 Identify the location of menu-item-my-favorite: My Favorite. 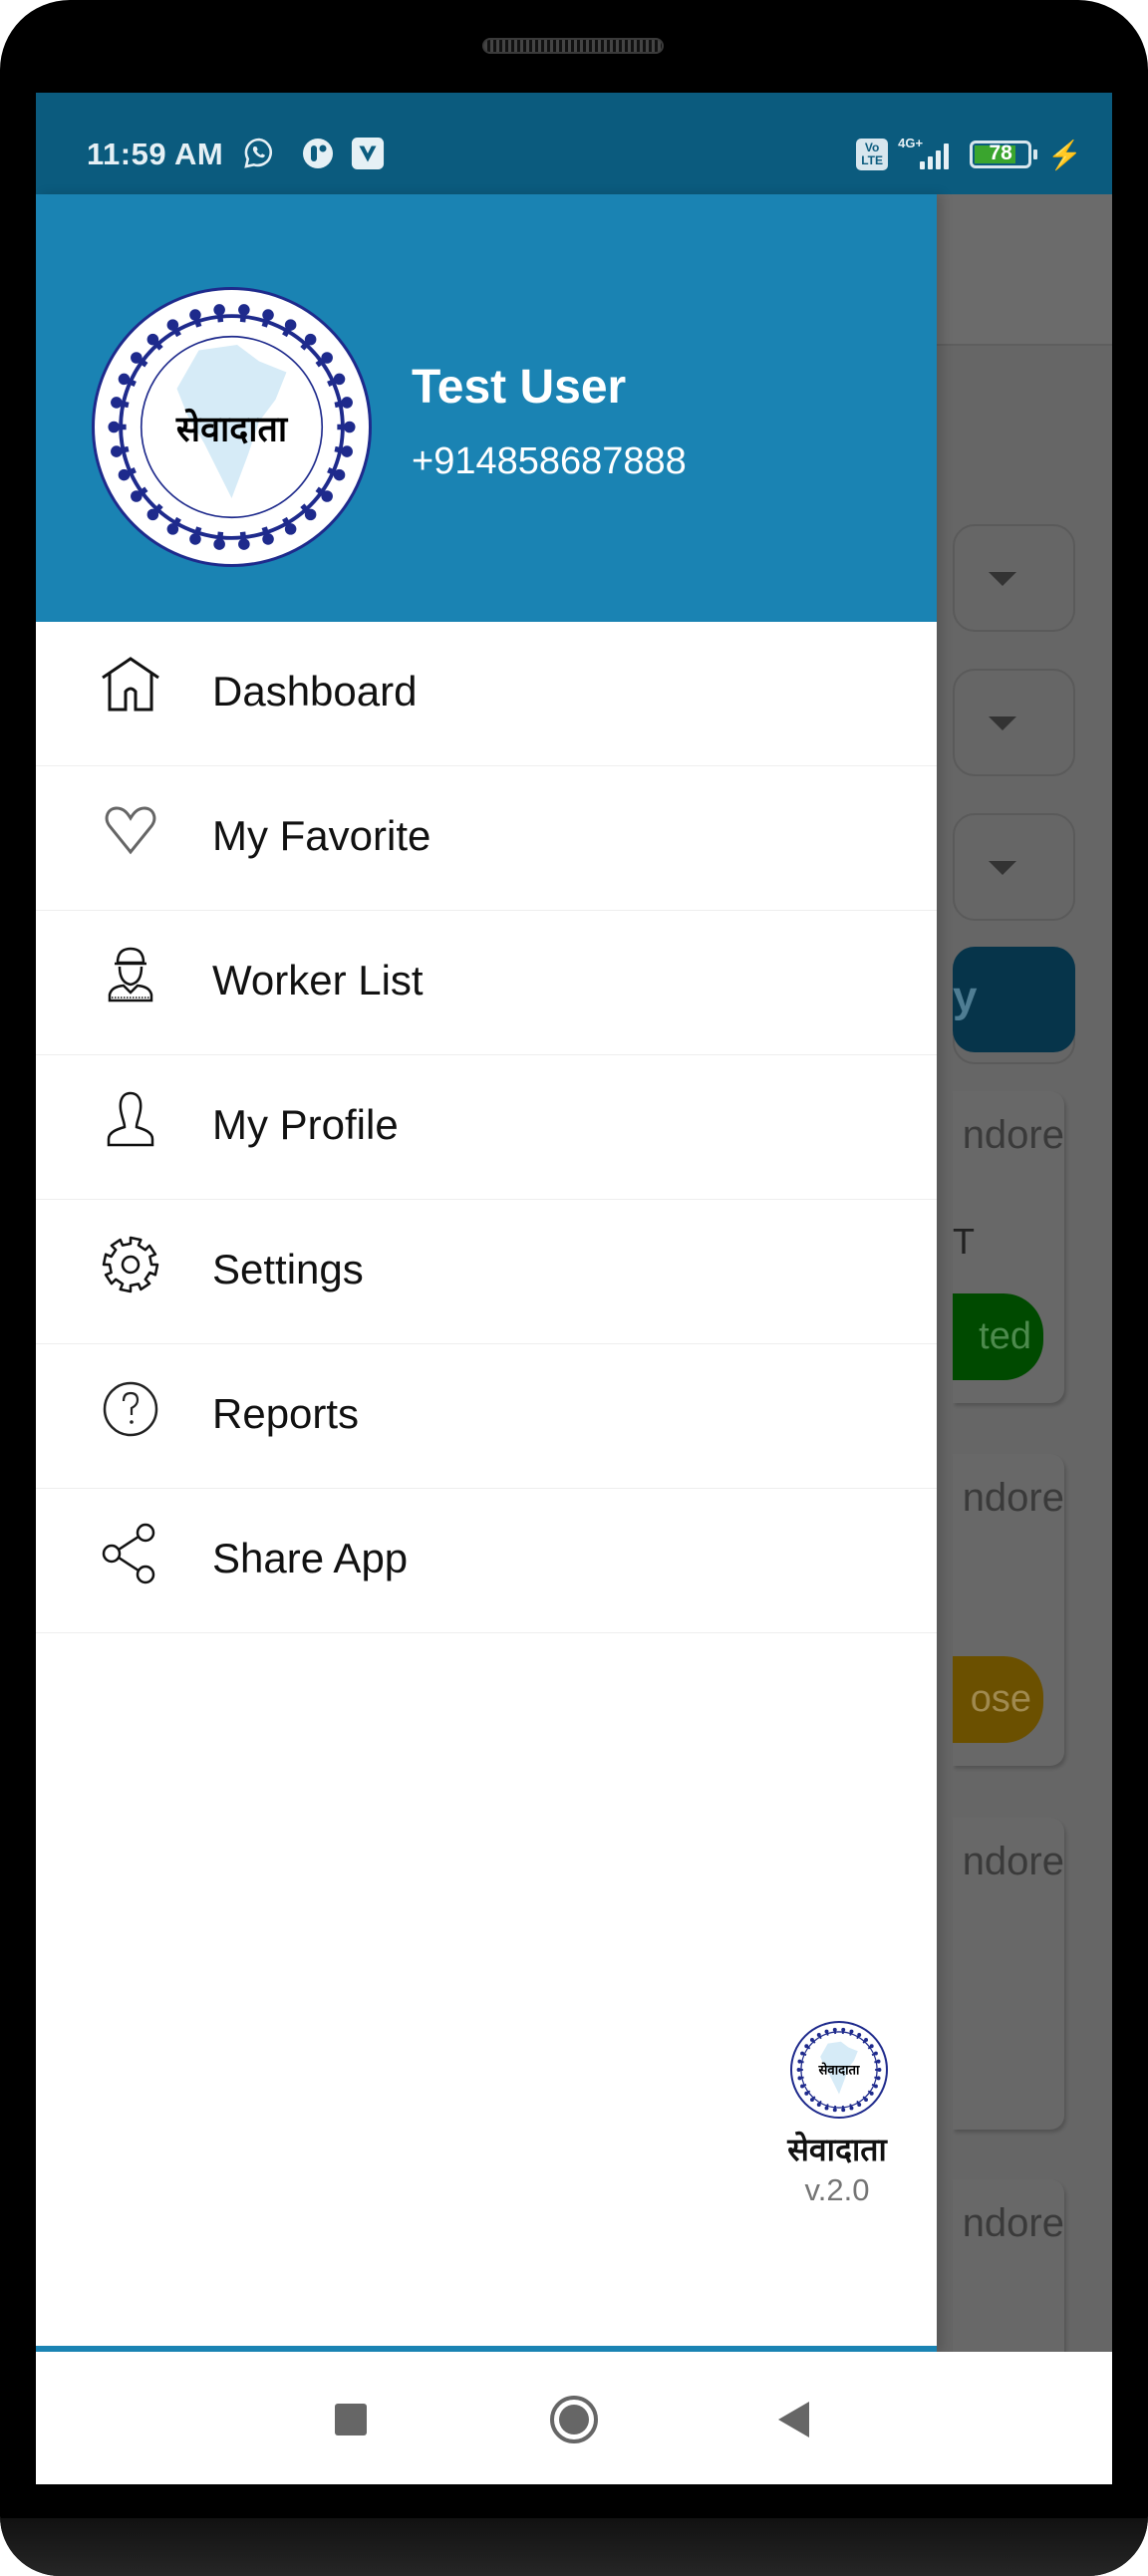
(486, 838).